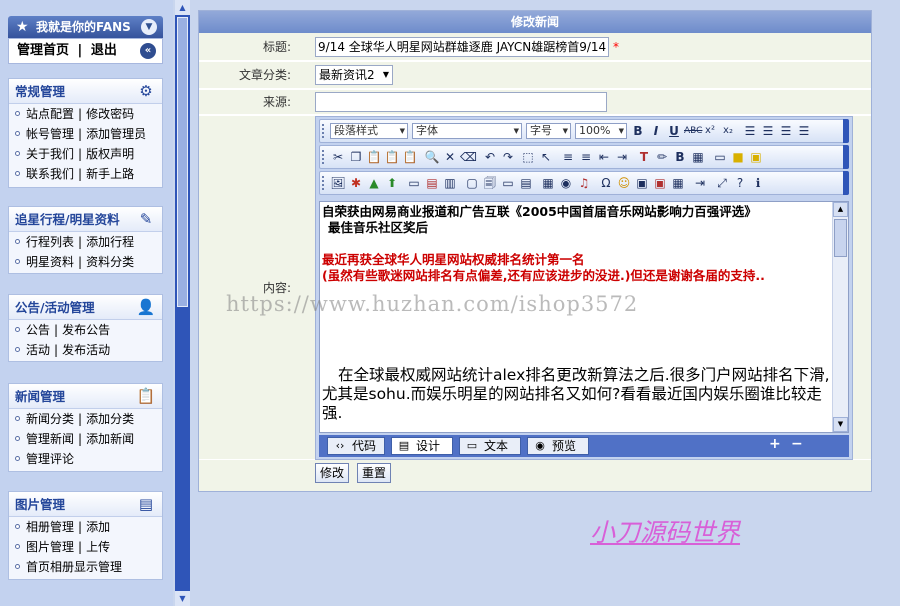 Image resolution: width=900 pixels, height=606 pixels. What do you see at coordinates (110, 242) in the screenshot?
I see `link-add-schedule: 添加行程` at bounding box center [110, 242].